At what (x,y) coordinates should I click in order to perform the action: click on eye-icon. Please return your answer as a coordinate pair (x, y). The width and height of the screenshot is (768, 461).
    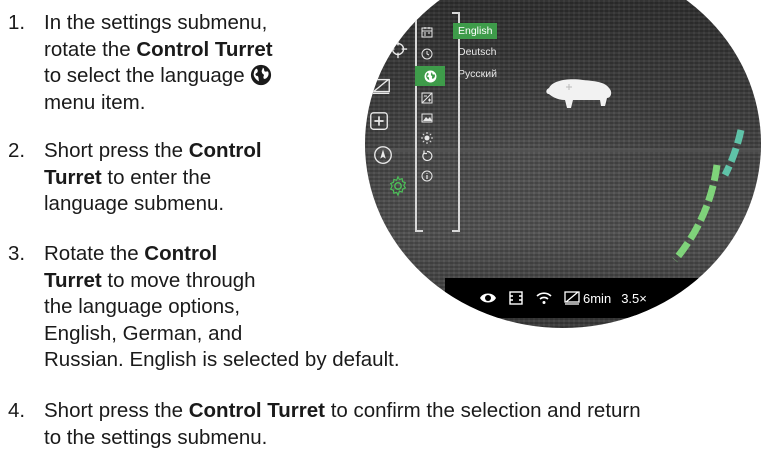
    Looking at the image, I should click on (488, 298).